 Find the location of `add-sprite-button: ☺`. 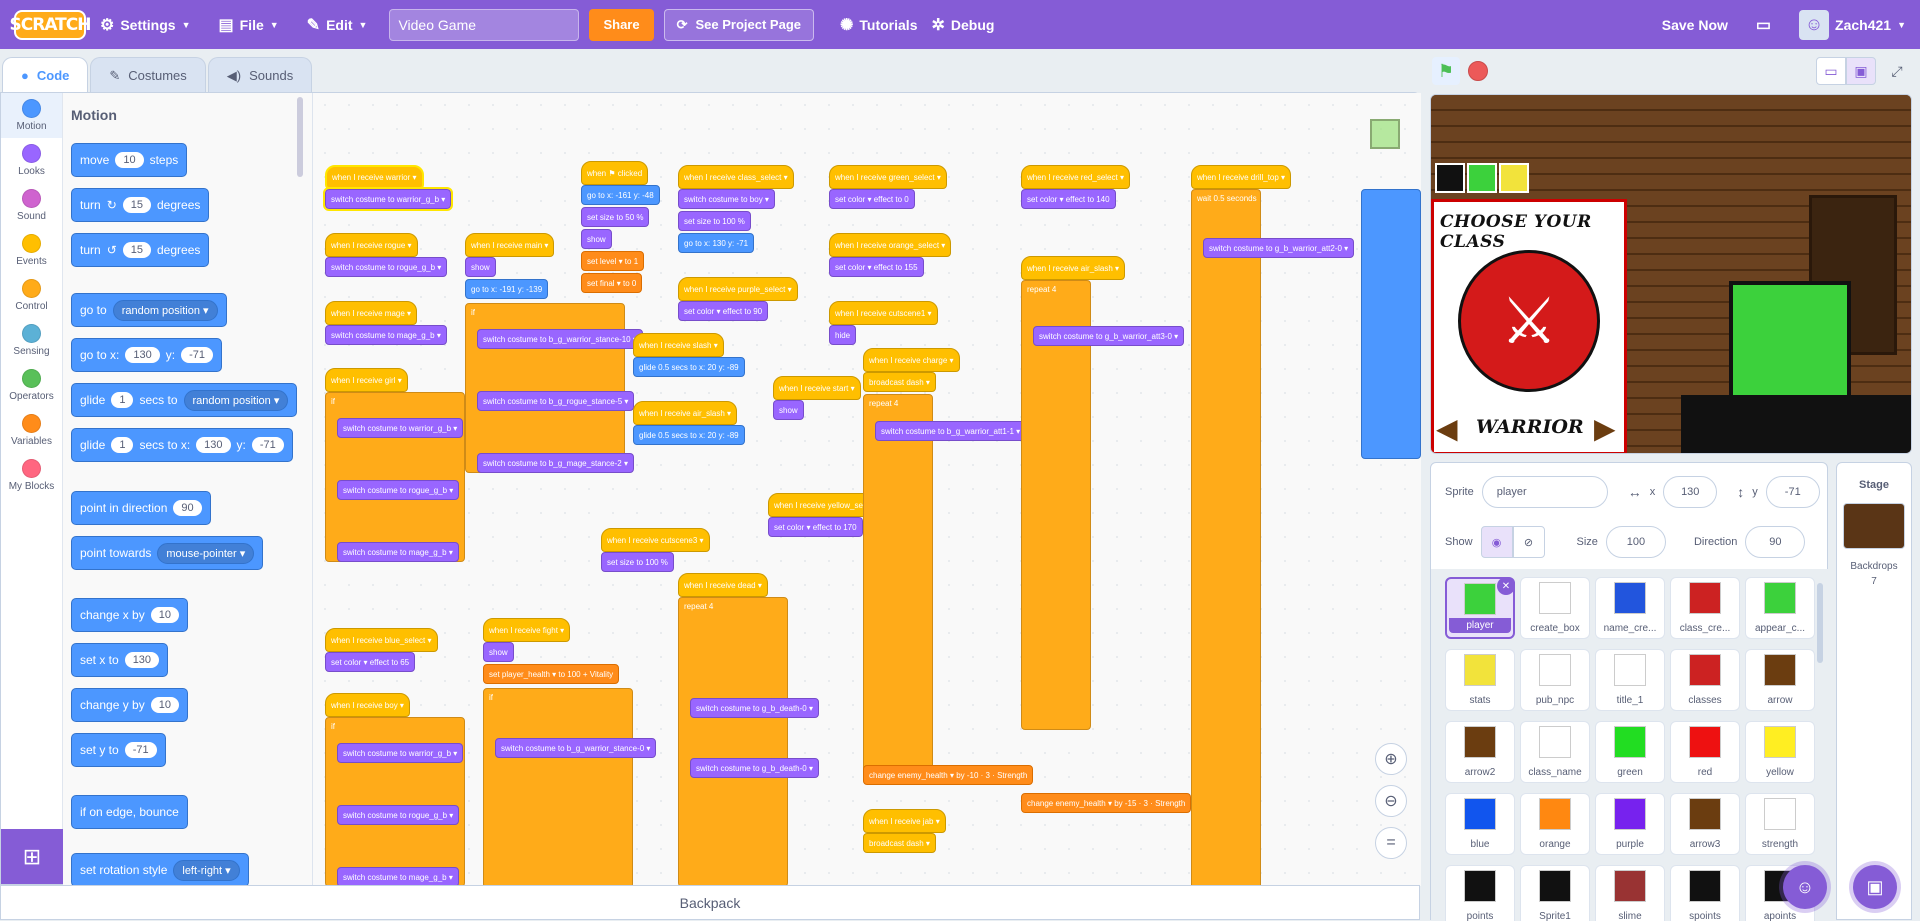

add-sprite-button: ☺ is located at coordinates (1805, 887).